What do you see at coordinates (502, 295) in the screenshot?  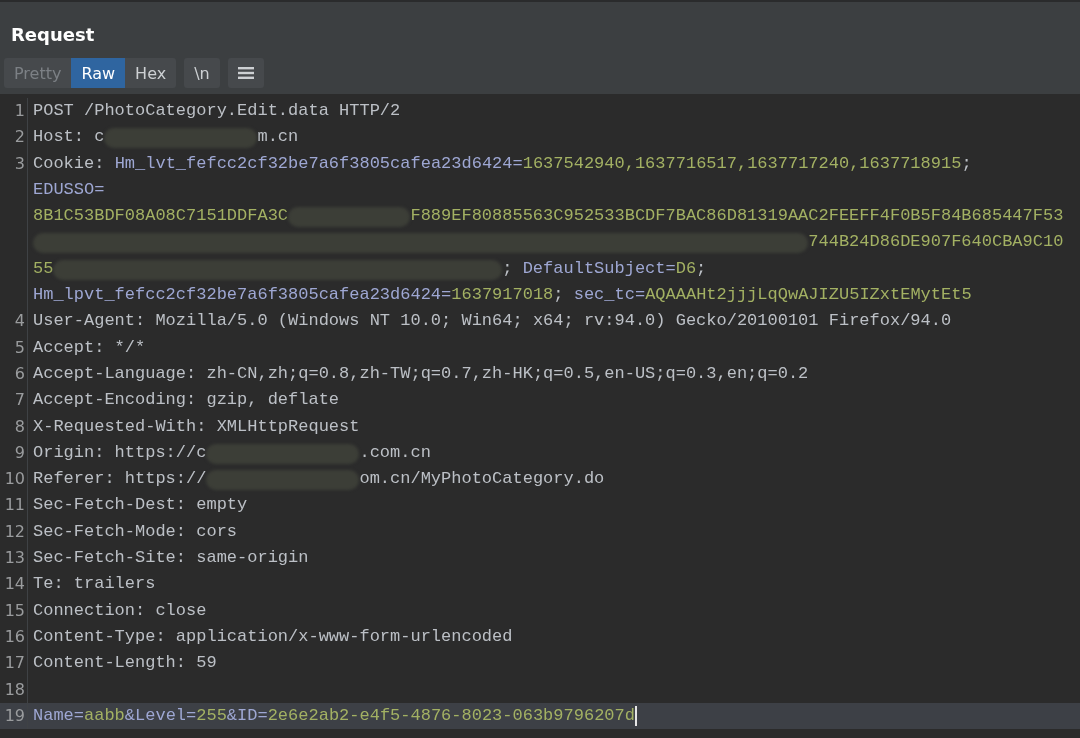 I see `code-text: Hm_lpvt_fefcc2cf32be7a6f3805cafea23d6424=1637917018; sec_tc=AQAAAHt2jjjLqQwAJIZU5IZxtEMytEt5` at bounding box center [502, 295].